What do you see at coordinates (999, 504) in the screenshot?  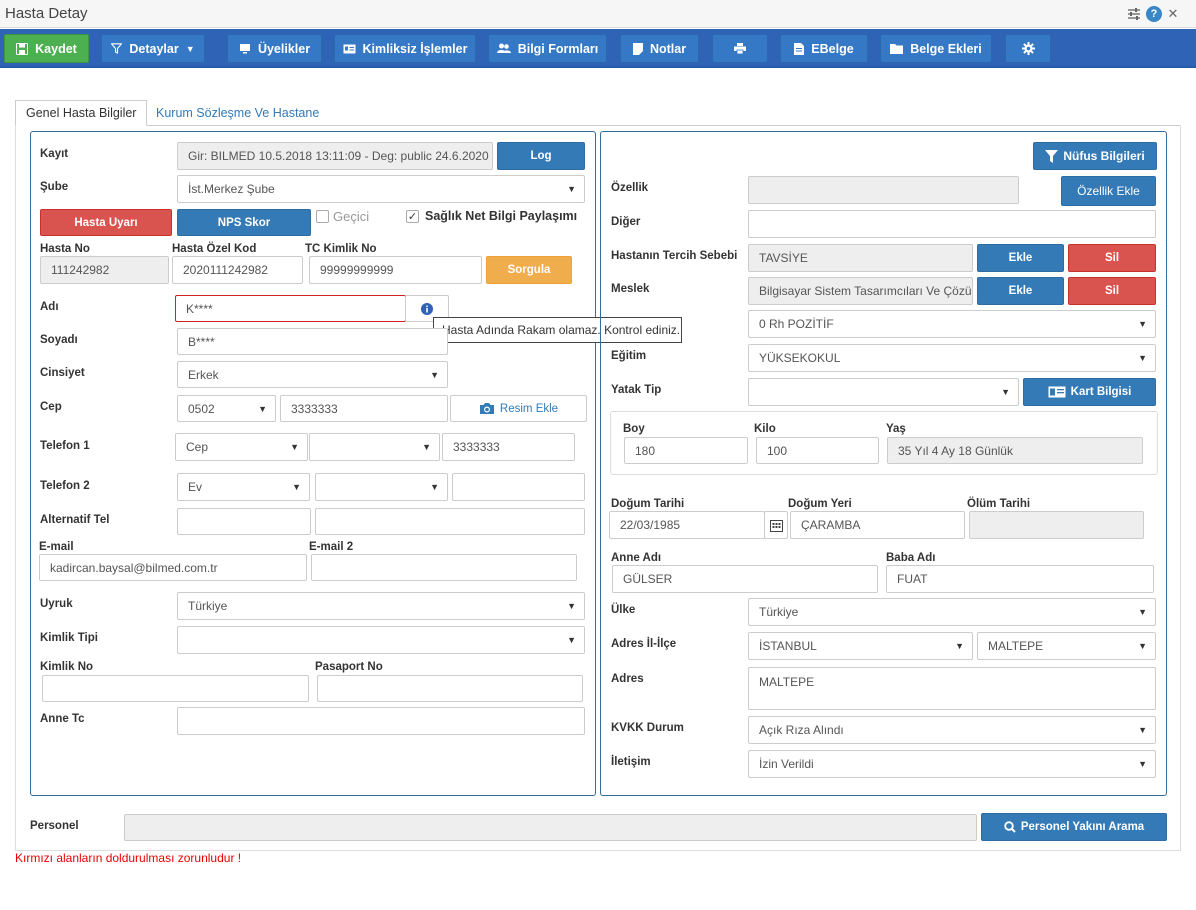 I see `death-date-label: Ölüm Tarihi` at bounding box center [999, 504].